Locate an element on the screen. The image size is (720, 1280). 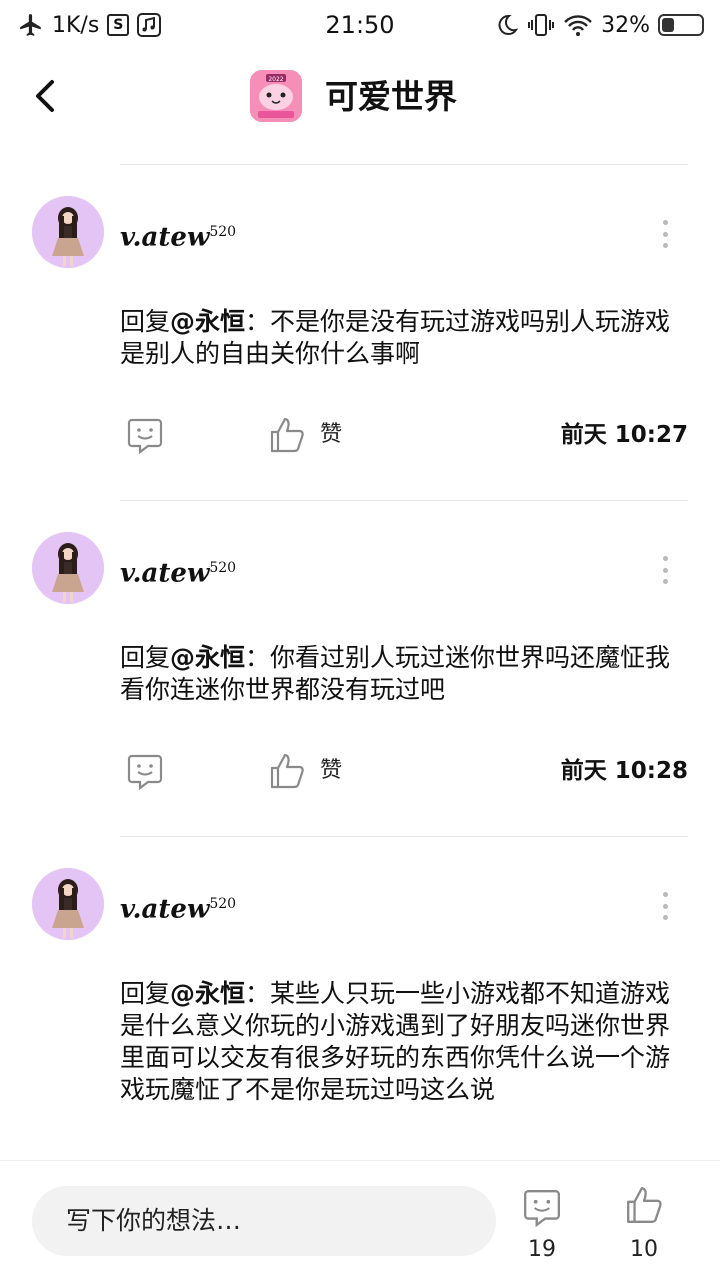
top-bar: 2022 可爱世界 is located at coordinates (360, 98).